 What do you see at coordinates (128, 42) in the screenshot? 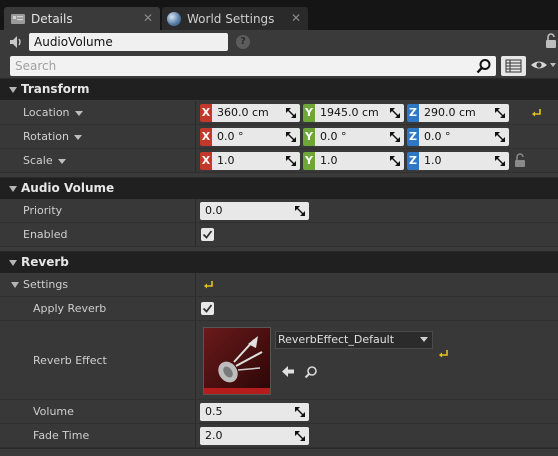
I see `object-name-field: AudioVolume` at bounding box center [128, 42].